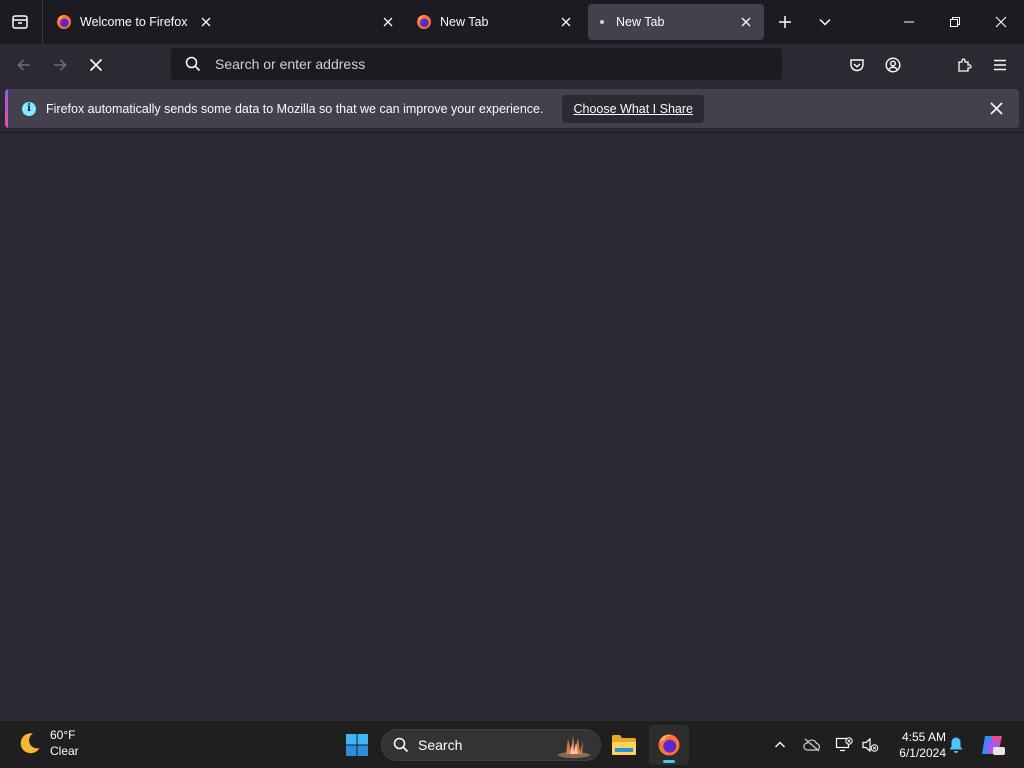 This screenshot has width=1024, height=768. I want to click on show-hidden-icons-button, so click(780, 745).